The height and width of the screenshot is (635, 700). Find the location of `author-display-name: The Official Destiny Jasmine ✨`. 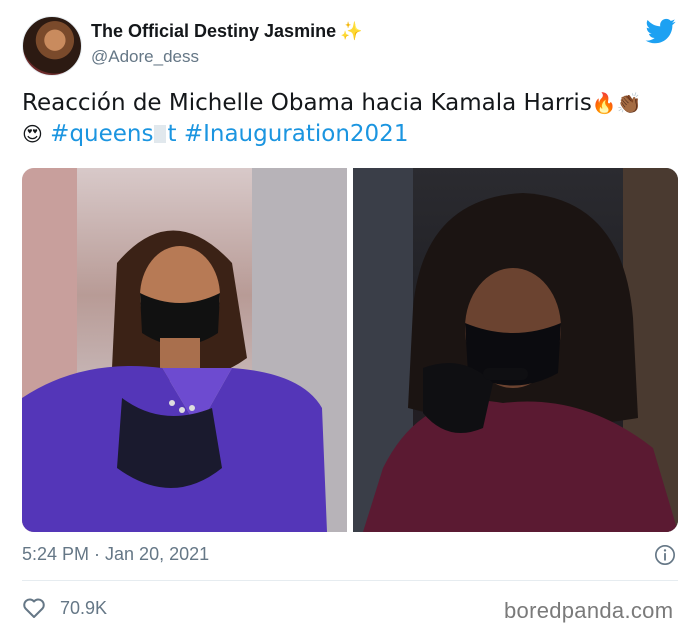

author-display-name: The Official Destiny Jasmine ✨ is located at coordinates (227, 31).